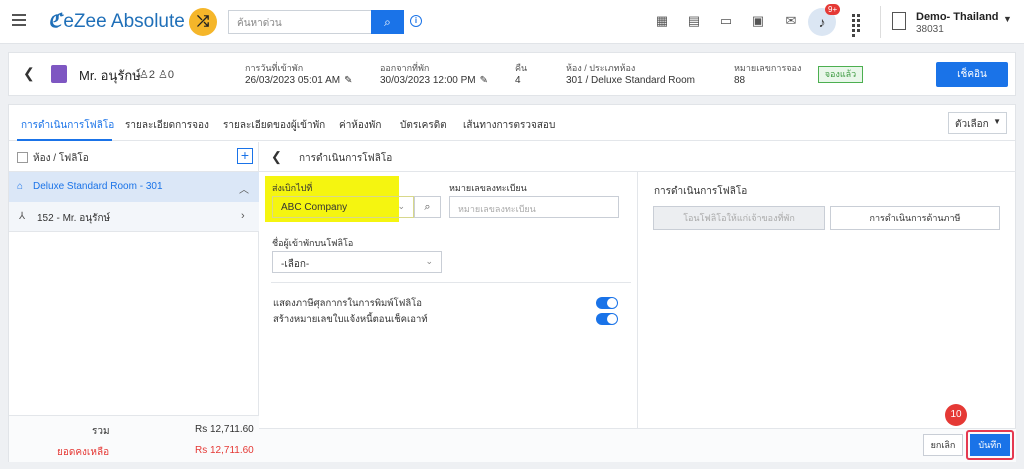 Image resolution: width=1024 pixels, height=469 pixels. Describe the element at coordinates (694, 21) in the screenshot. I see `calendar-icon: ▤` at that location.